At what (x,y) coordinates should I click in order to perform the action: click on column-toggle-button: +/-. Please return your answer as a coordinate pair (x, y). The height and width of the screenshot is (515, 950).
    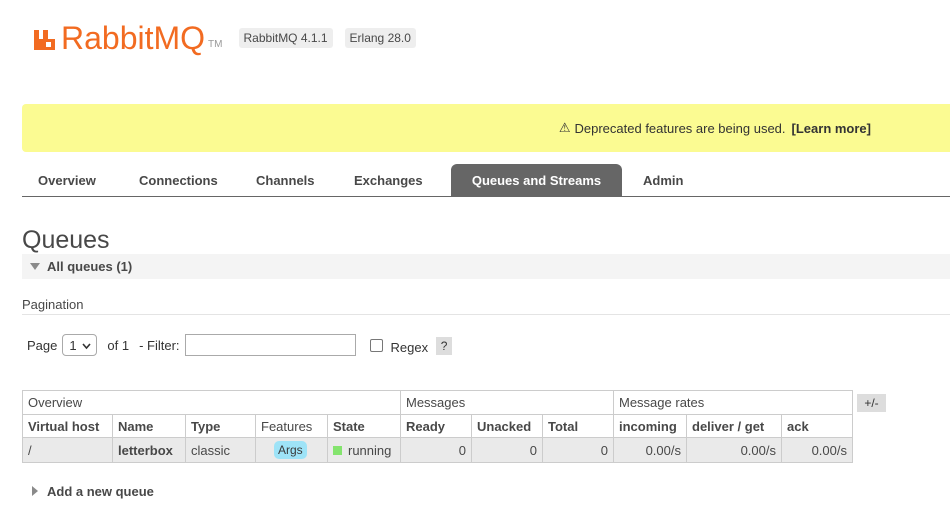
    Looking at the image, I should click on (871, 403).